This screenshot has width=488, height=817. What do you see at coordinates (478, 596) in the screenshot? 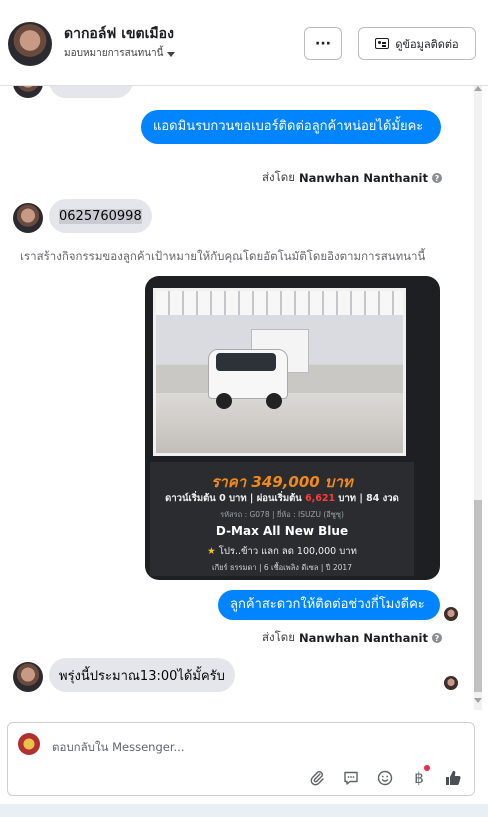
I see `scroll-thumb` at bounding box center [478, 596].